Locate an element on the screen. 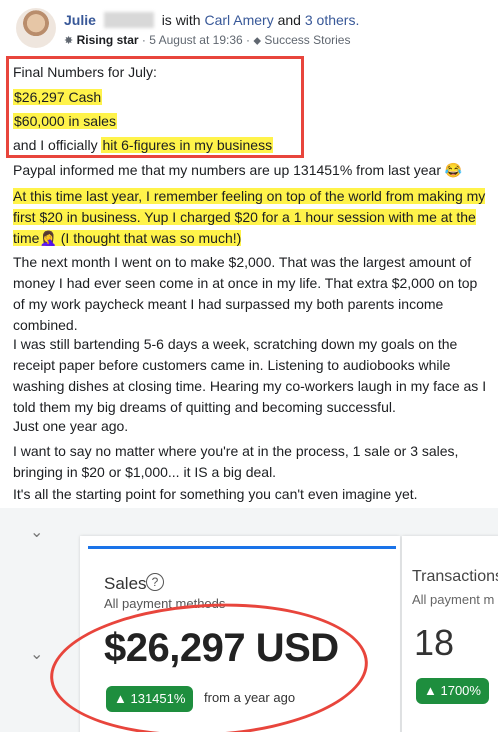 This screenshot has width=498, height=732. final-numbers-line: Final Numbers for July: is located at coordinates (85, 72).